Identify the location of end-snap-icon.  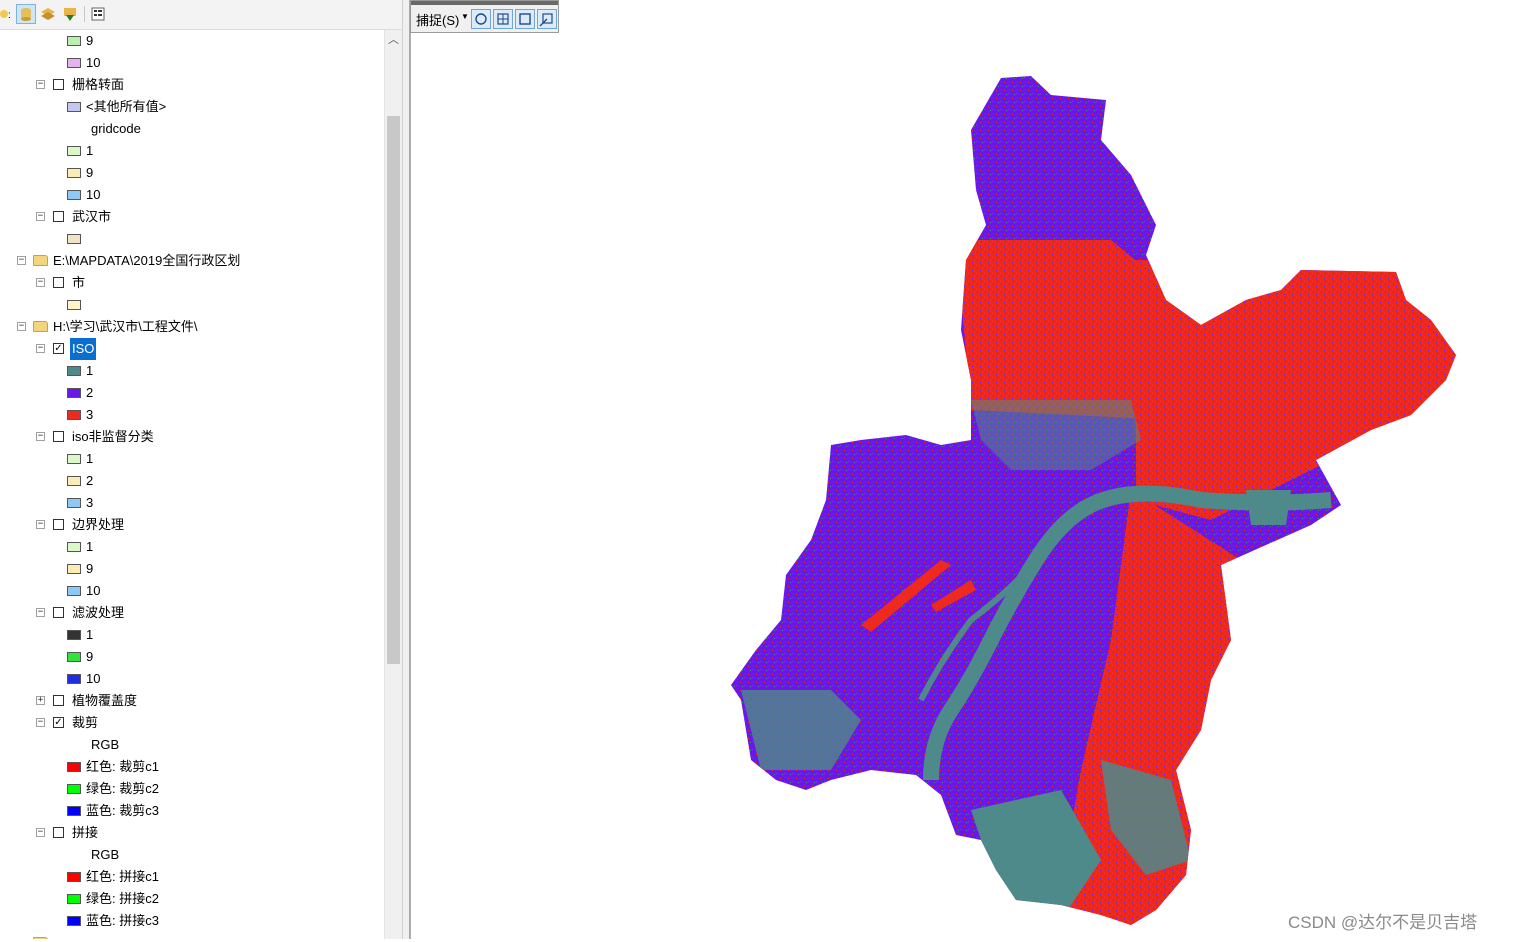
(547, 19).